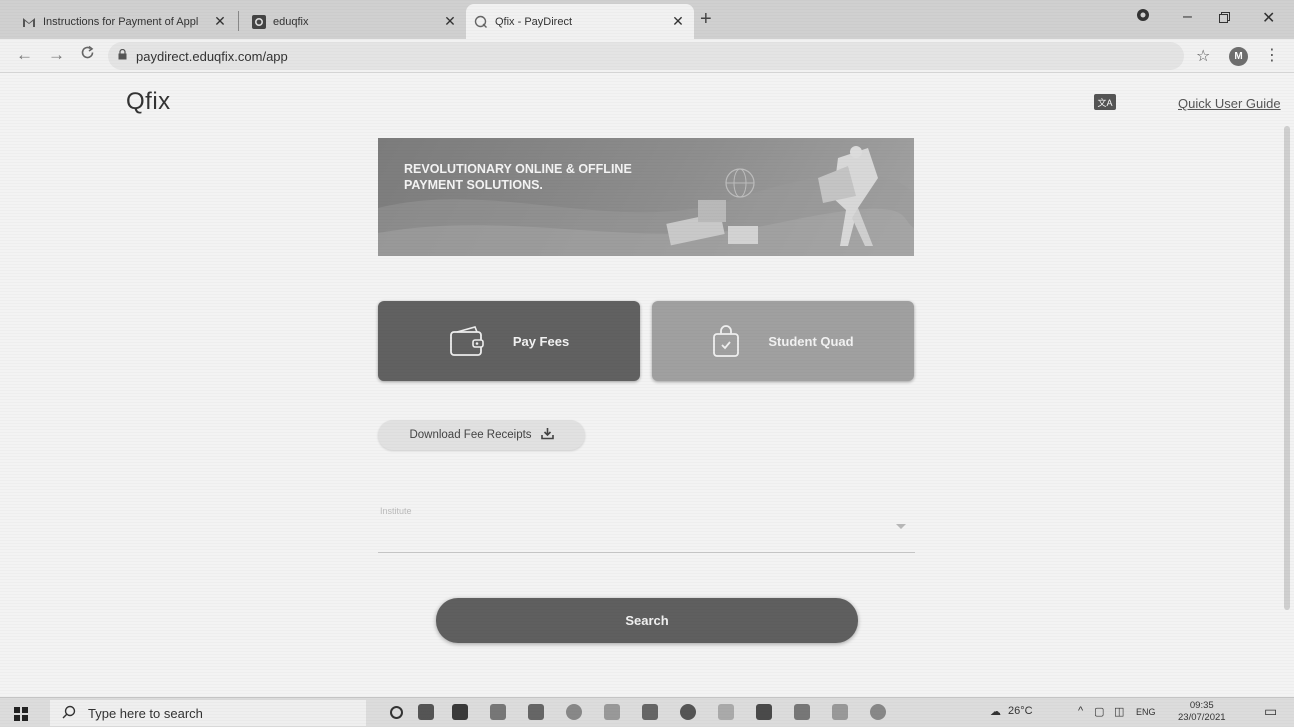  I want to click on banner-line-1: REVOLUTIONARY ONLINE & OFFLINE, so click(518, 169).